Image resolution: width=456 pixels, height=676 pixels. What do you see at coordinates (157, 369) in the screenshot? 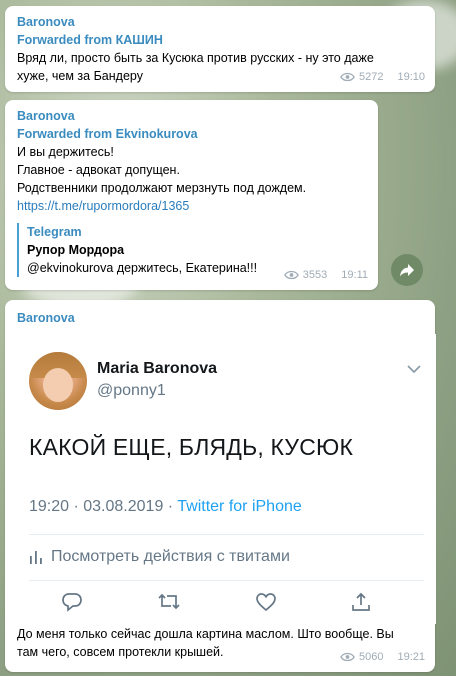
I see `tweet-author-name: Maria Baronova` at bounding box center [157, 369].